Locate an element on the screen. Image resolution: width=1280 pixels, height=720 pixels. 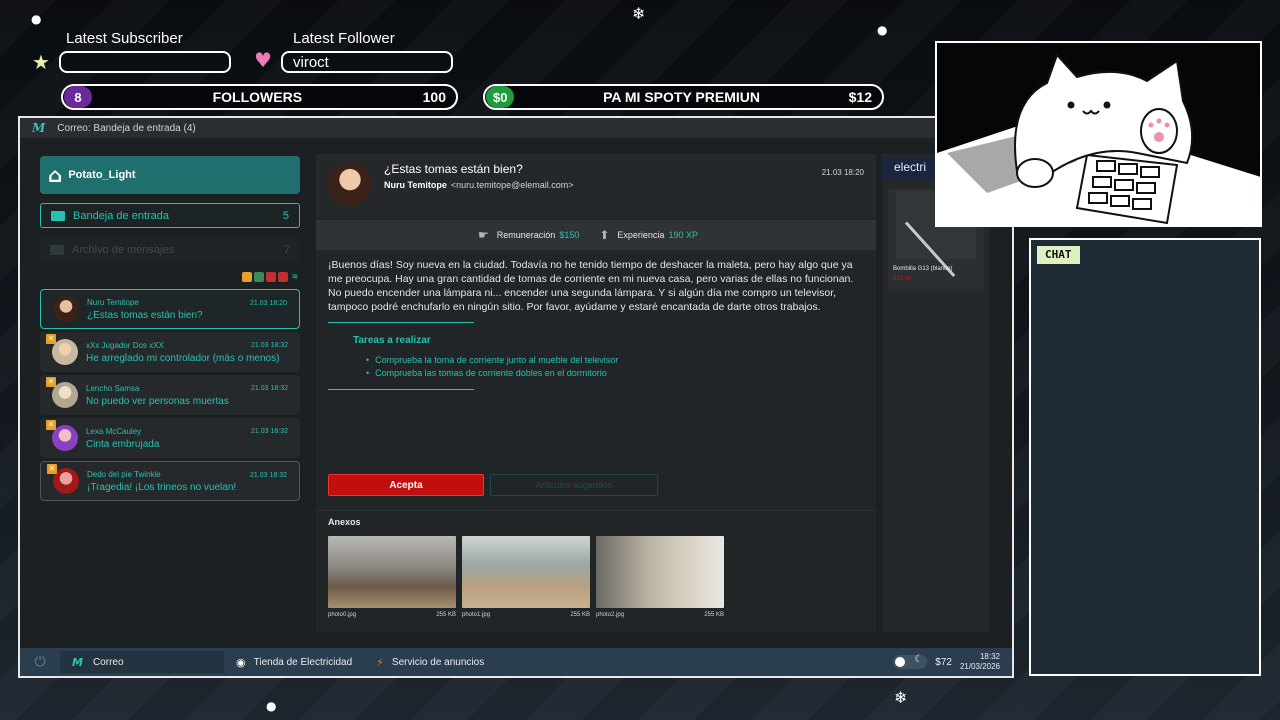
donation-current: $0 is located at coordinates (500, 97).